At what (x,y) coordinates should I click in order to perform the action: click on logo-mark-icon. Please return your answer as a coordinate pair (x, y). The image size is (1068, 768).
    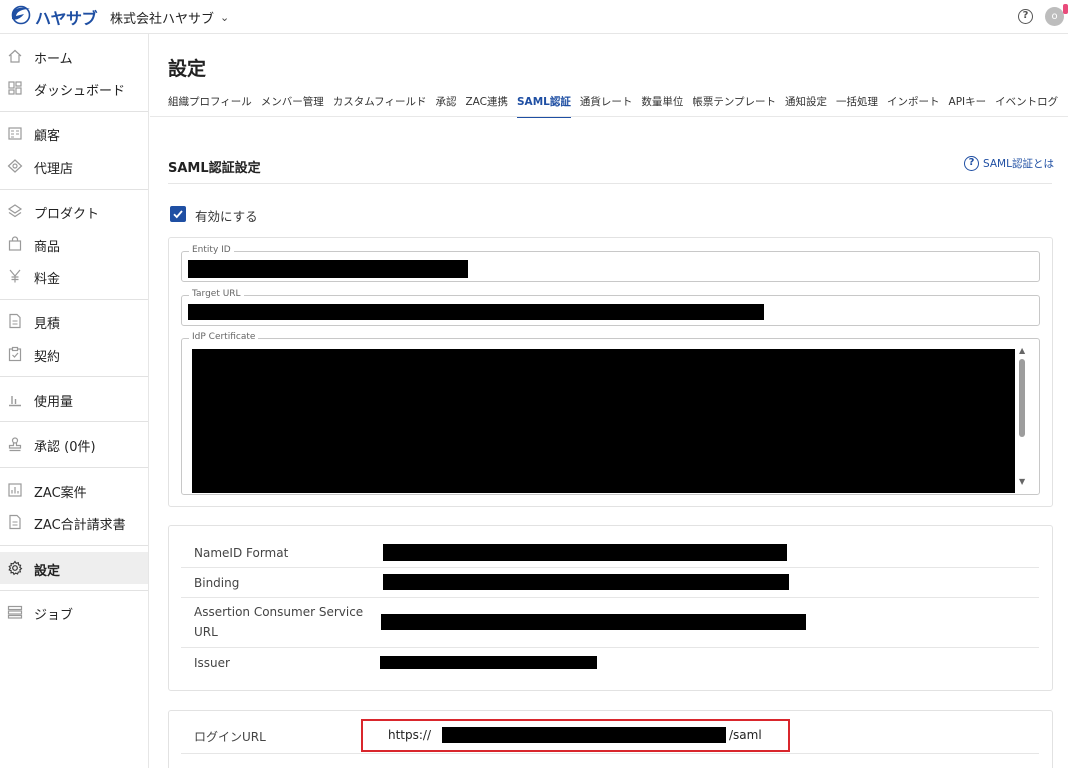
    Looking at the image, I should click on (21, 17).